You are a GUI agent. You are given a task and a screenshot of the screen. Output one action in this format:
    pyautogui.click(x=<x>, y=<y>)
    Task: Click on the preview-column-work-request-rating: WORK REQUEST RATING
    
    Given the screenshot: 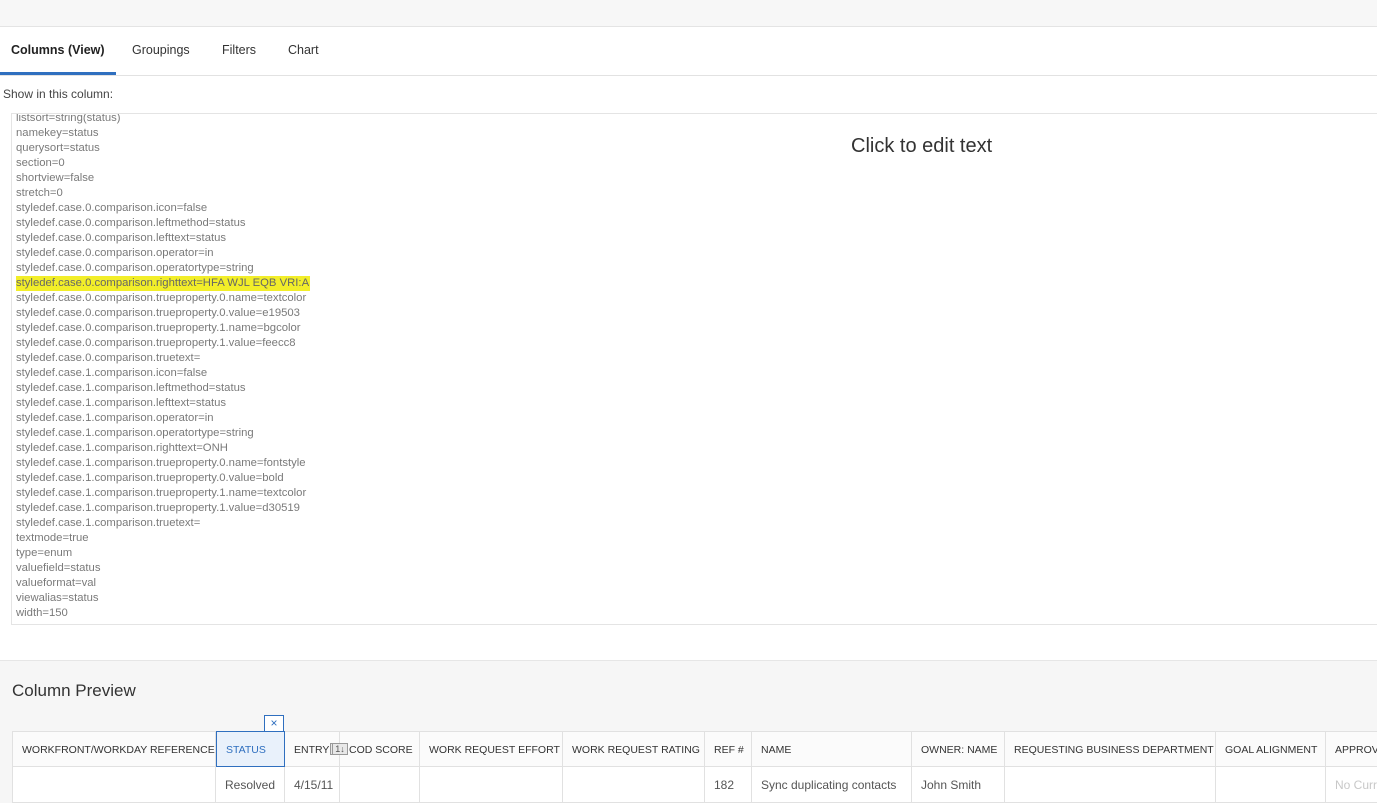 What is the action you would take?
    pyautogui.click(x=634, y=767)
    